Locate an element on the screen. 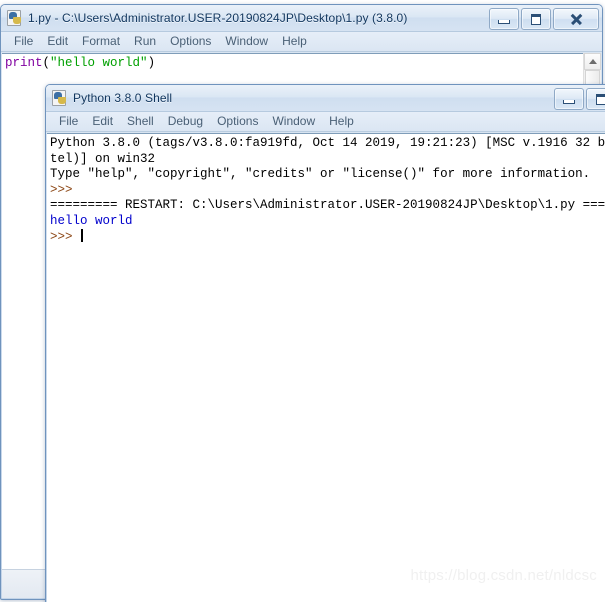 The height and width of the screenshot is (602, 605). shell-menu-debug: Debug is located at coordinates (185, 121).